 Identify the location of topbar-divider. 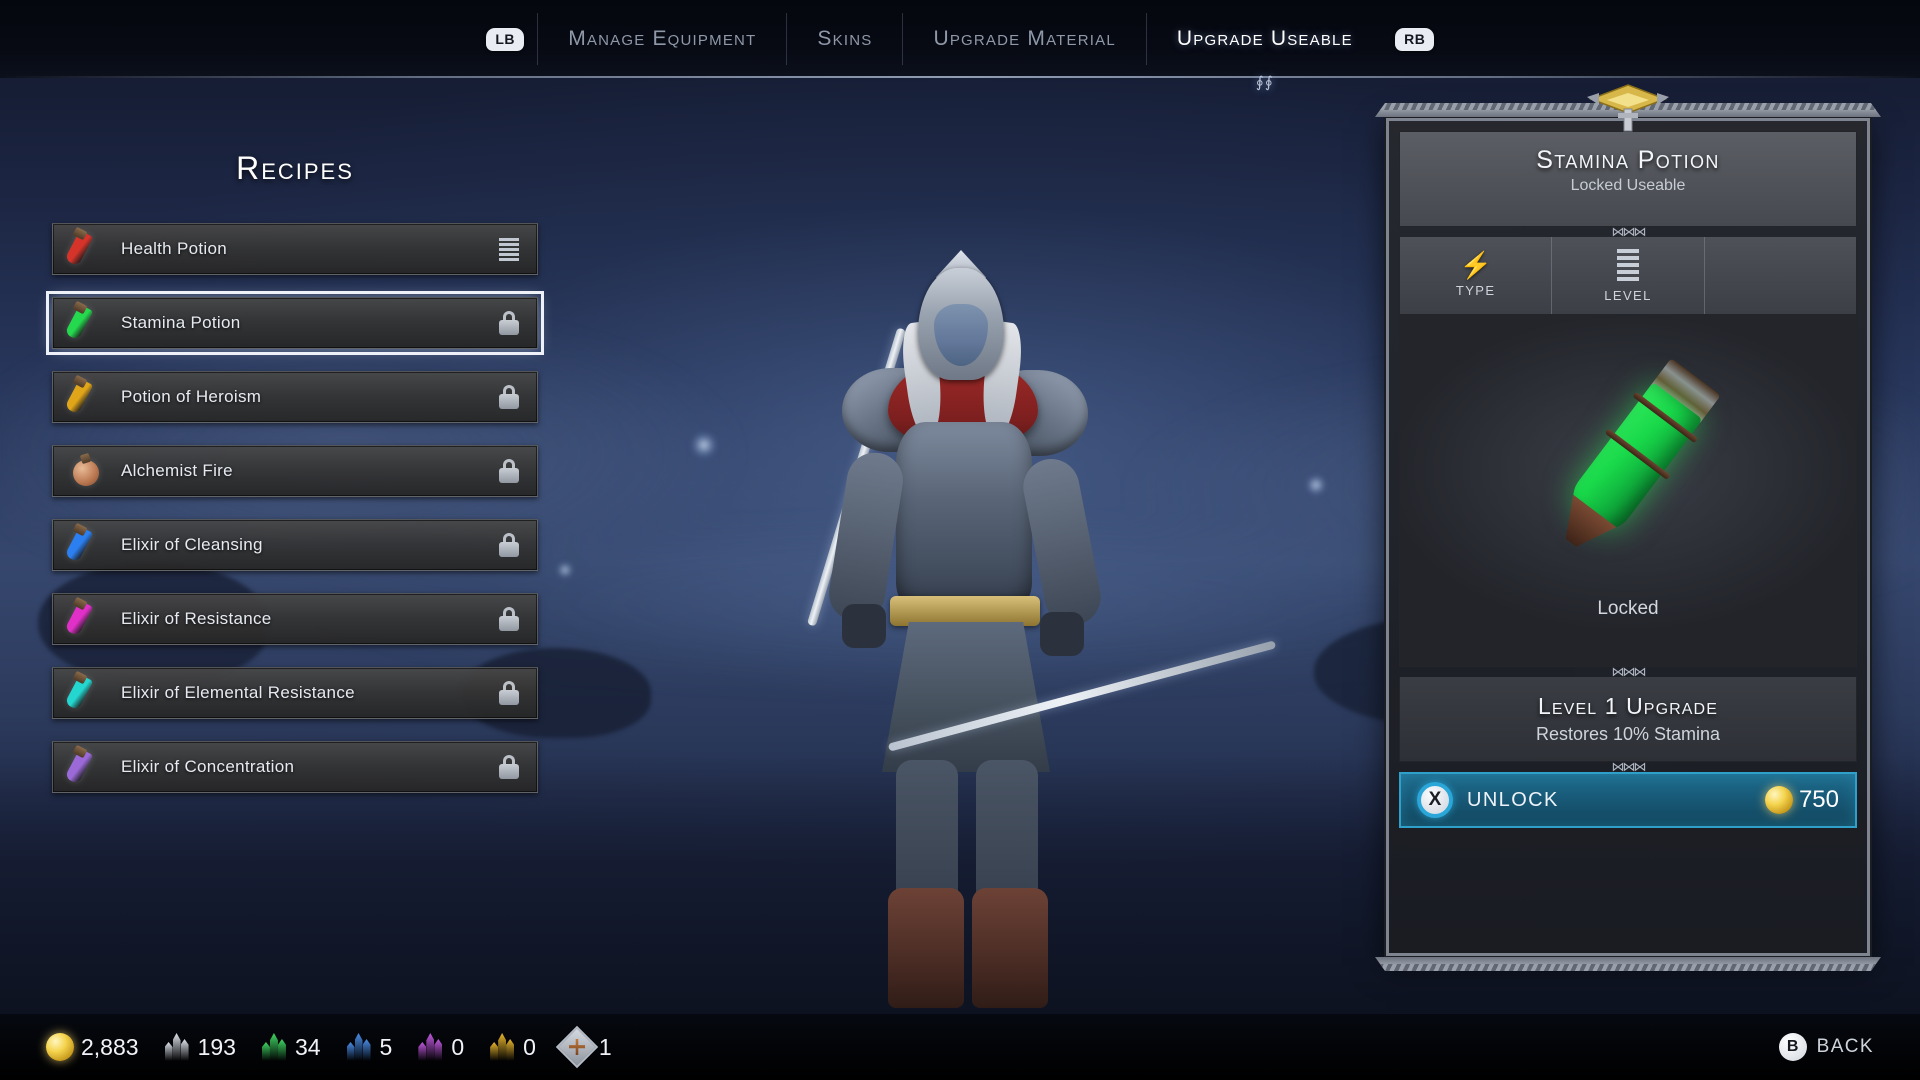
(960, 77).